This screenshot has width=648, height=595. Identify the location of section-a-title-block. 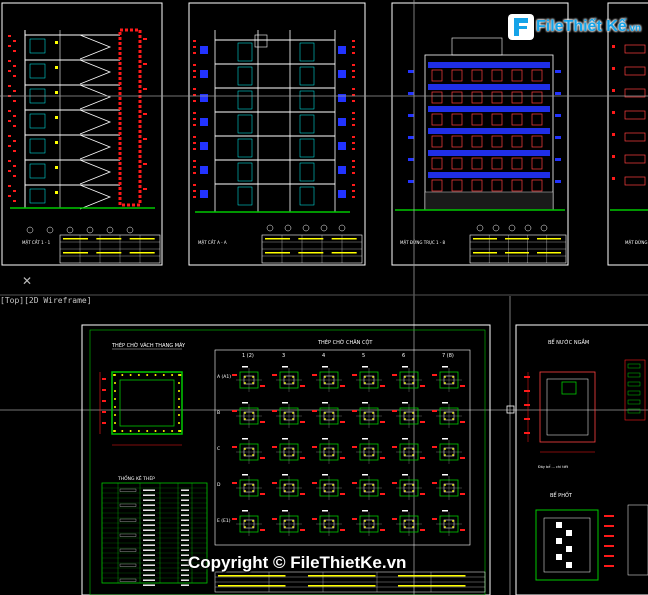
(312, 249).